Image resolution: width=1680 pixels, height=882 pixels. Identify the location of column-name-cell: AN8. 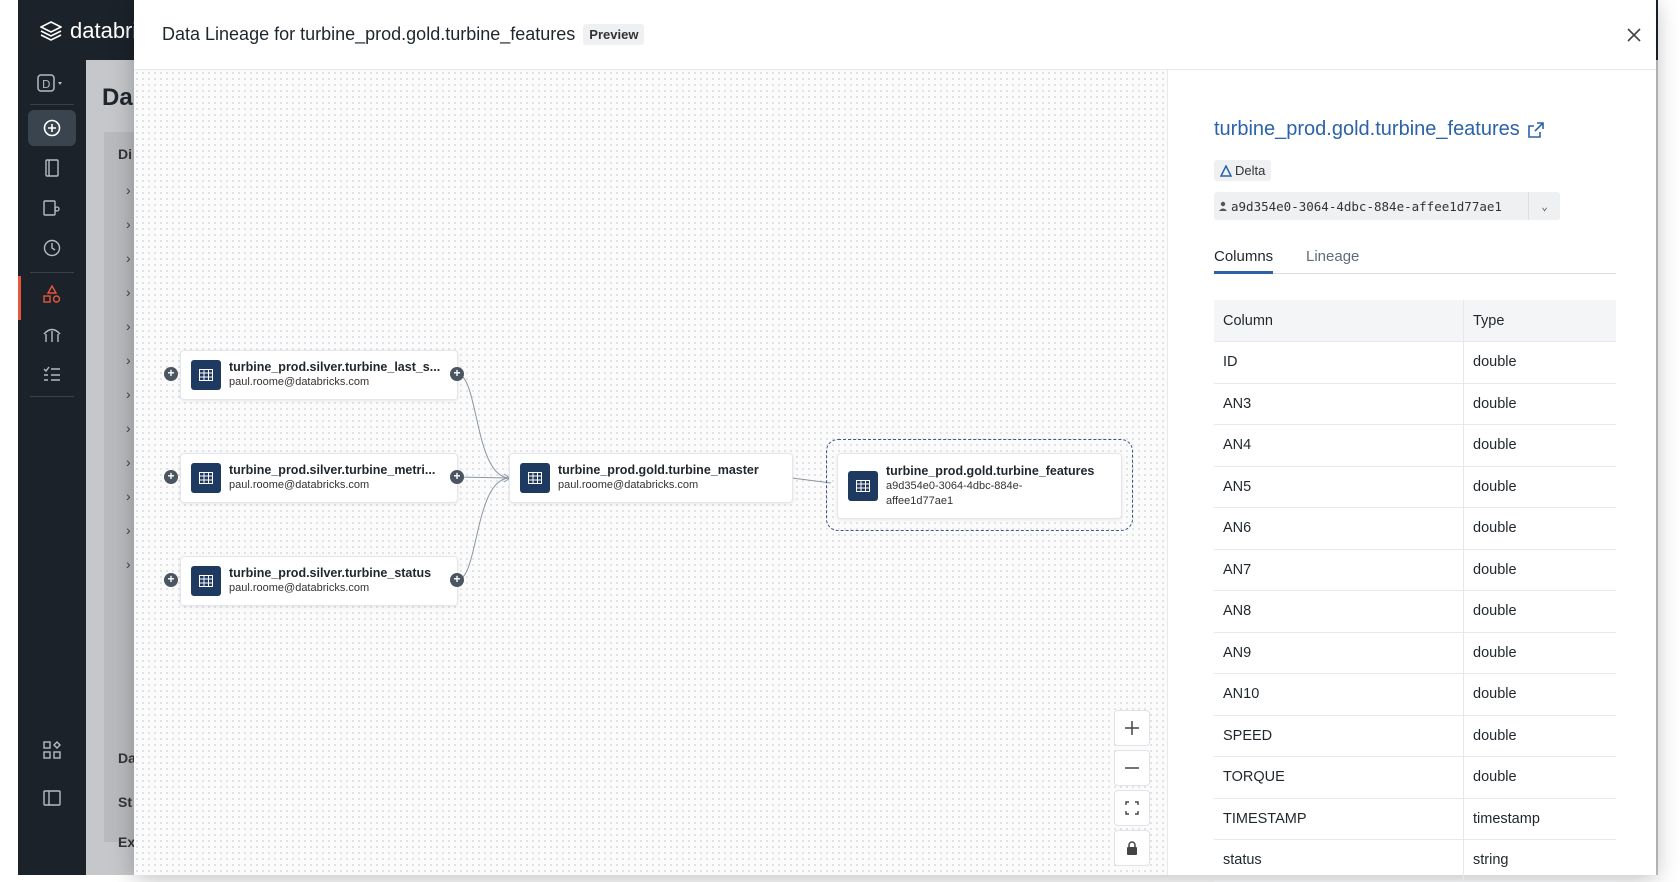
(1339, 611).